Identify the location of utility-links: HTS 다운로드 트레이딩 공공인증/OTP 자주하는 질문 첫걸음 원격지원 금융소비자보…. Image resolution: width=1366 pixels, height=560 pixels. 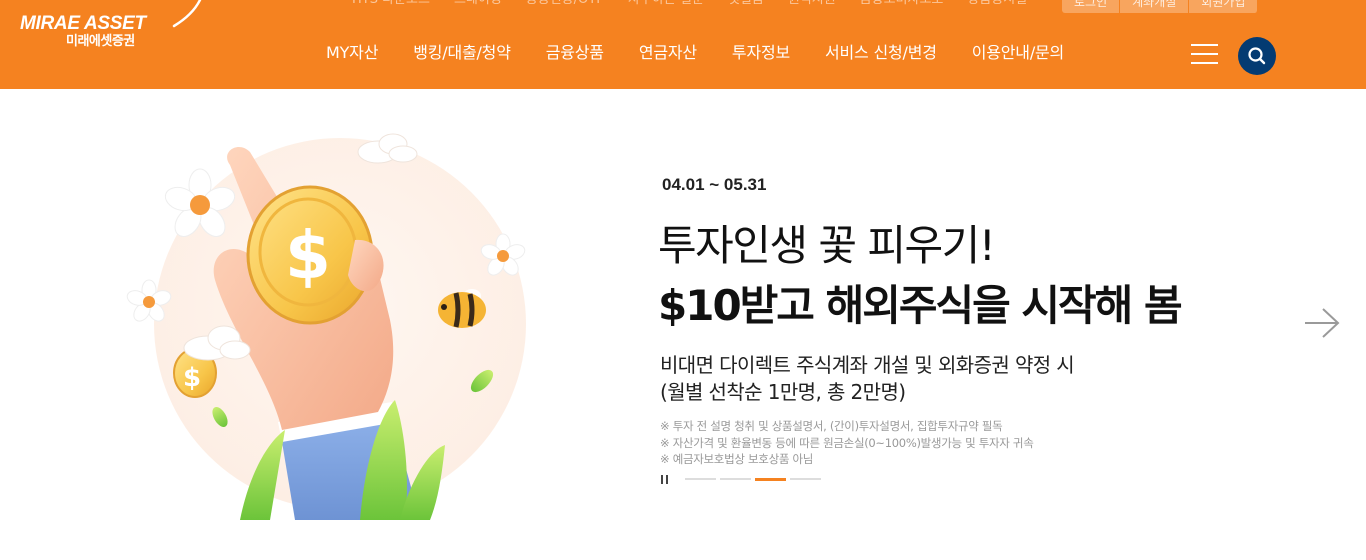
(701, 4).